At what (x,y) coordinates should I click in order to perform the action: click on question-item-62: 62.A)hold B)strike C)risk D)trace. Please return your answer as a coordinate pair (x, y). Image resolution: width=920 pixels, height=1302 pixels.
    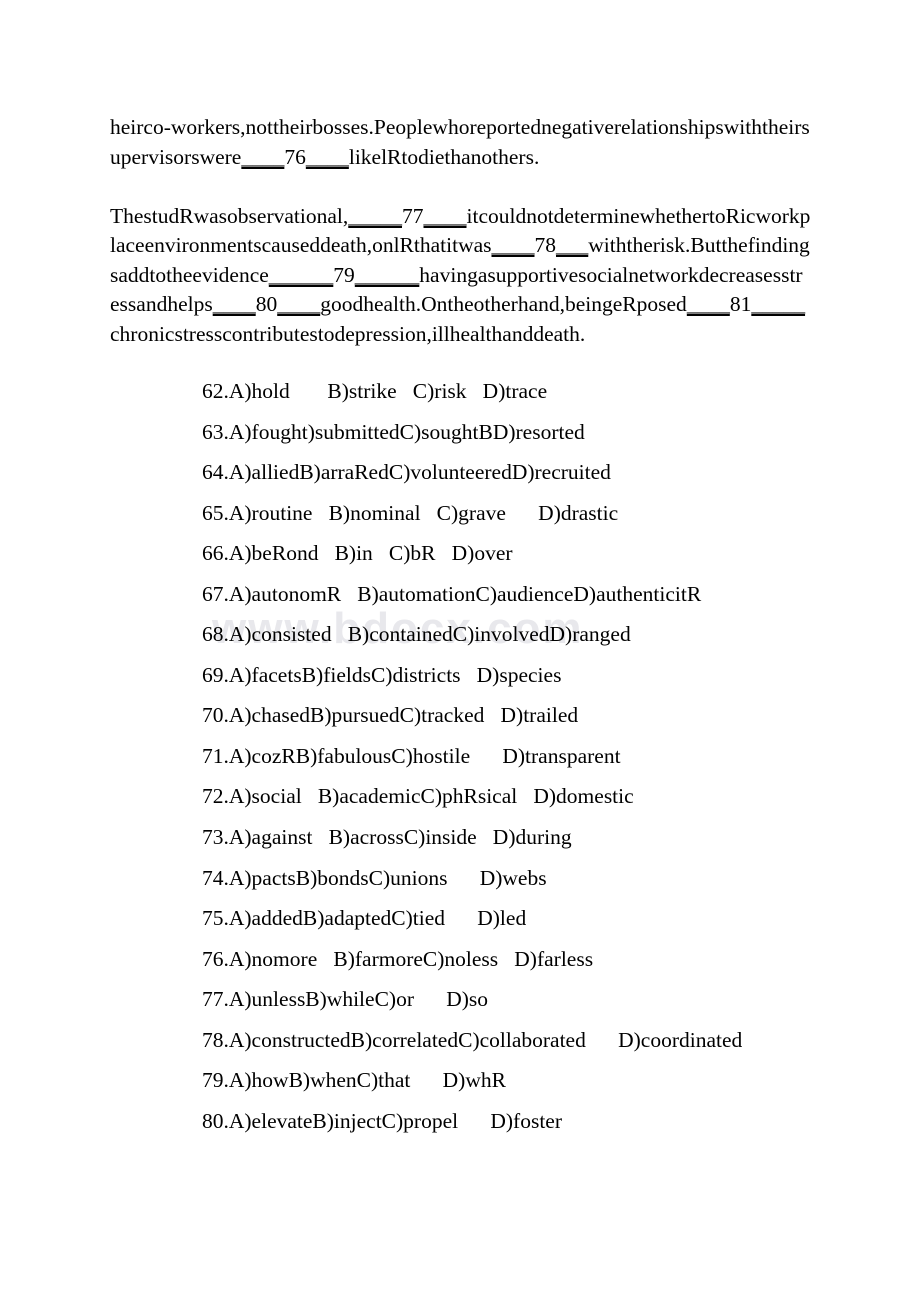
    Looking at the image, I should click on (375, 391).